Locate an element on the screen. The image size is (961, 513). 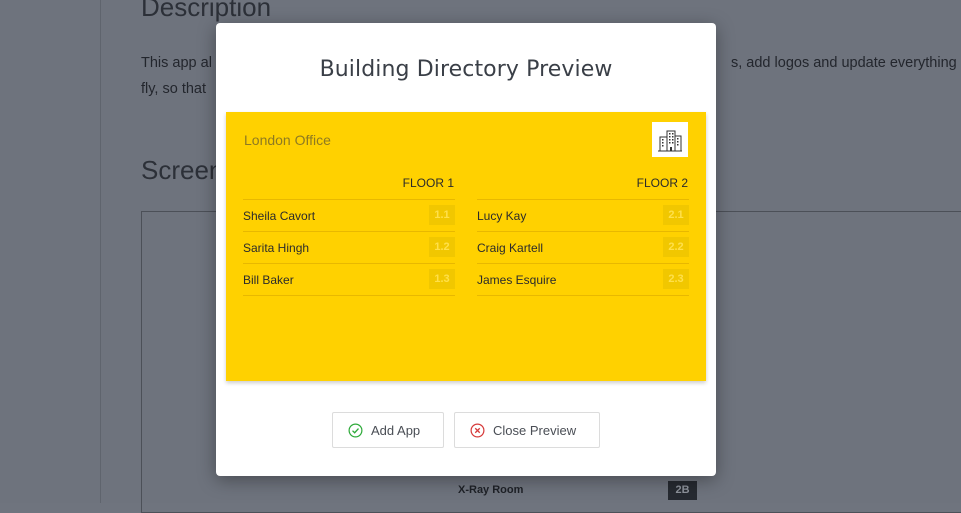
tenant-name: Sarita Hingh is located at coordinates (276, 248).